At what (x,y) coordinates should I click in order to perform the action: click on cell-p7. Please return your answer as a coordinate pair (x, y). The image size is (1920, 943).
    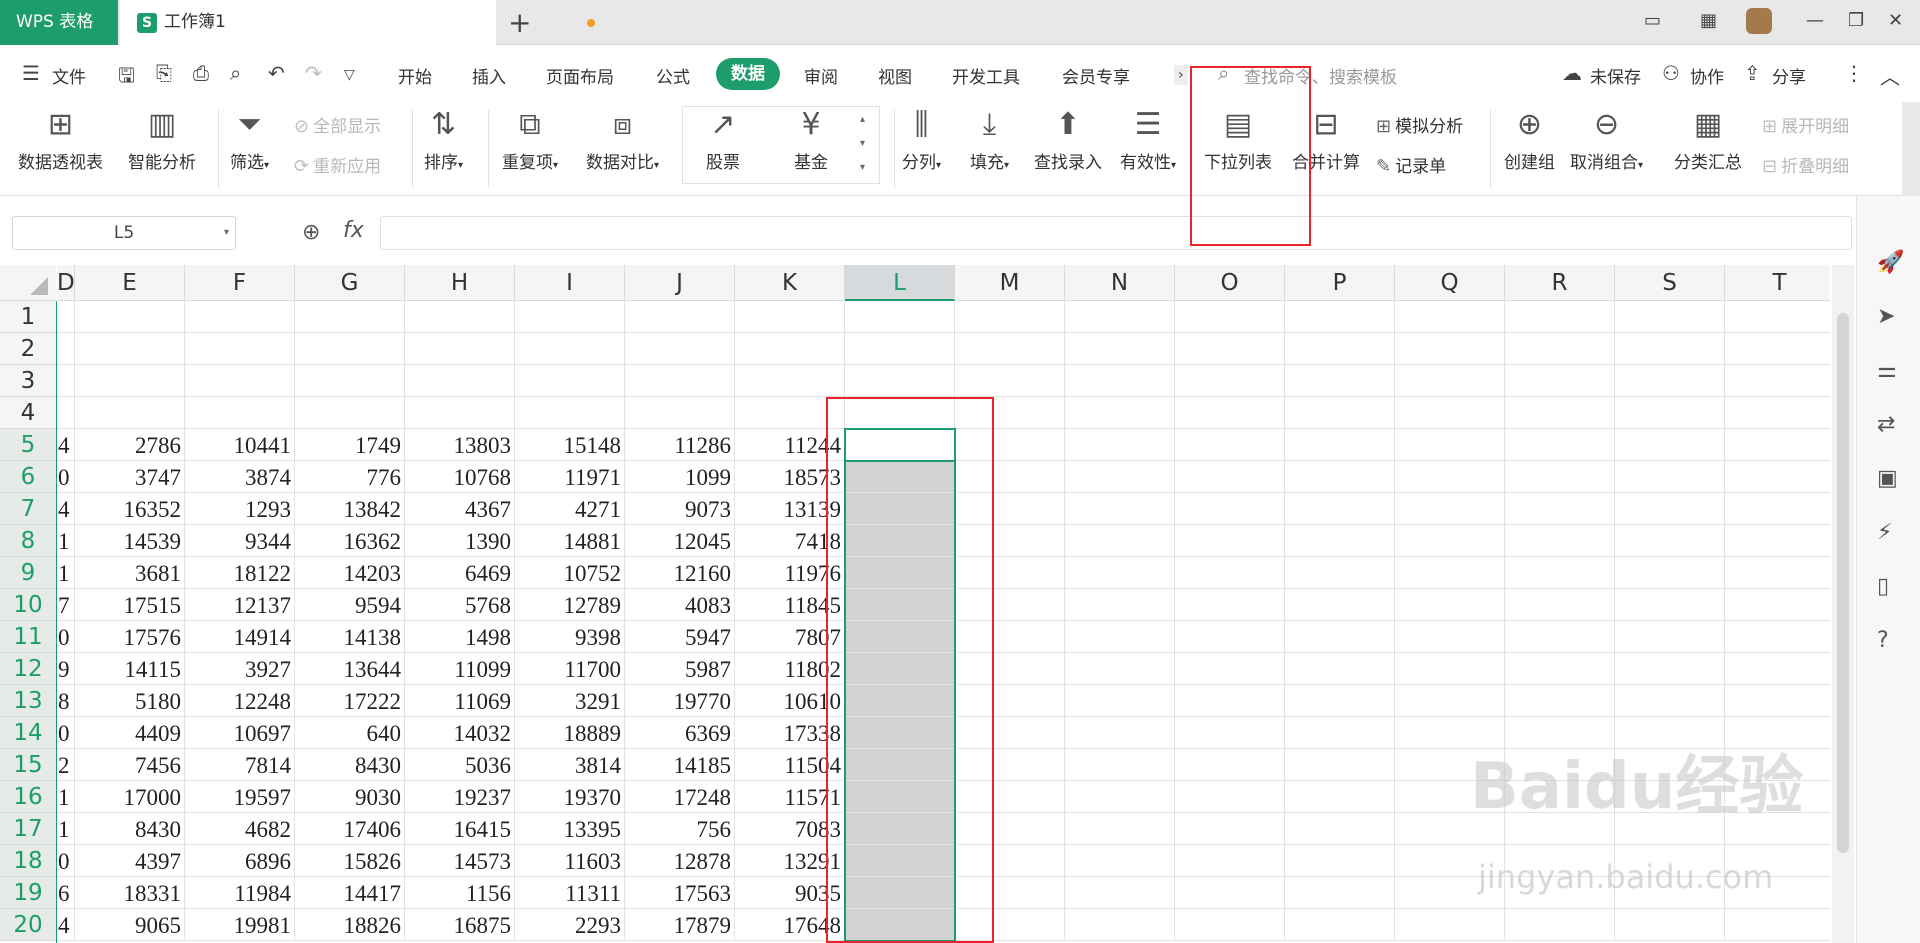
    Looking at the image, I should click on (1340, 509).